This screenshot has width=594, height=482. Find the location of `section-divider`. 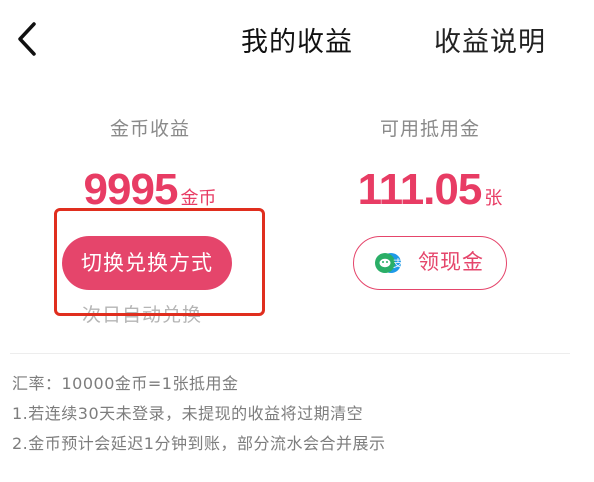

section-divider is located at coordinates (290, 353).